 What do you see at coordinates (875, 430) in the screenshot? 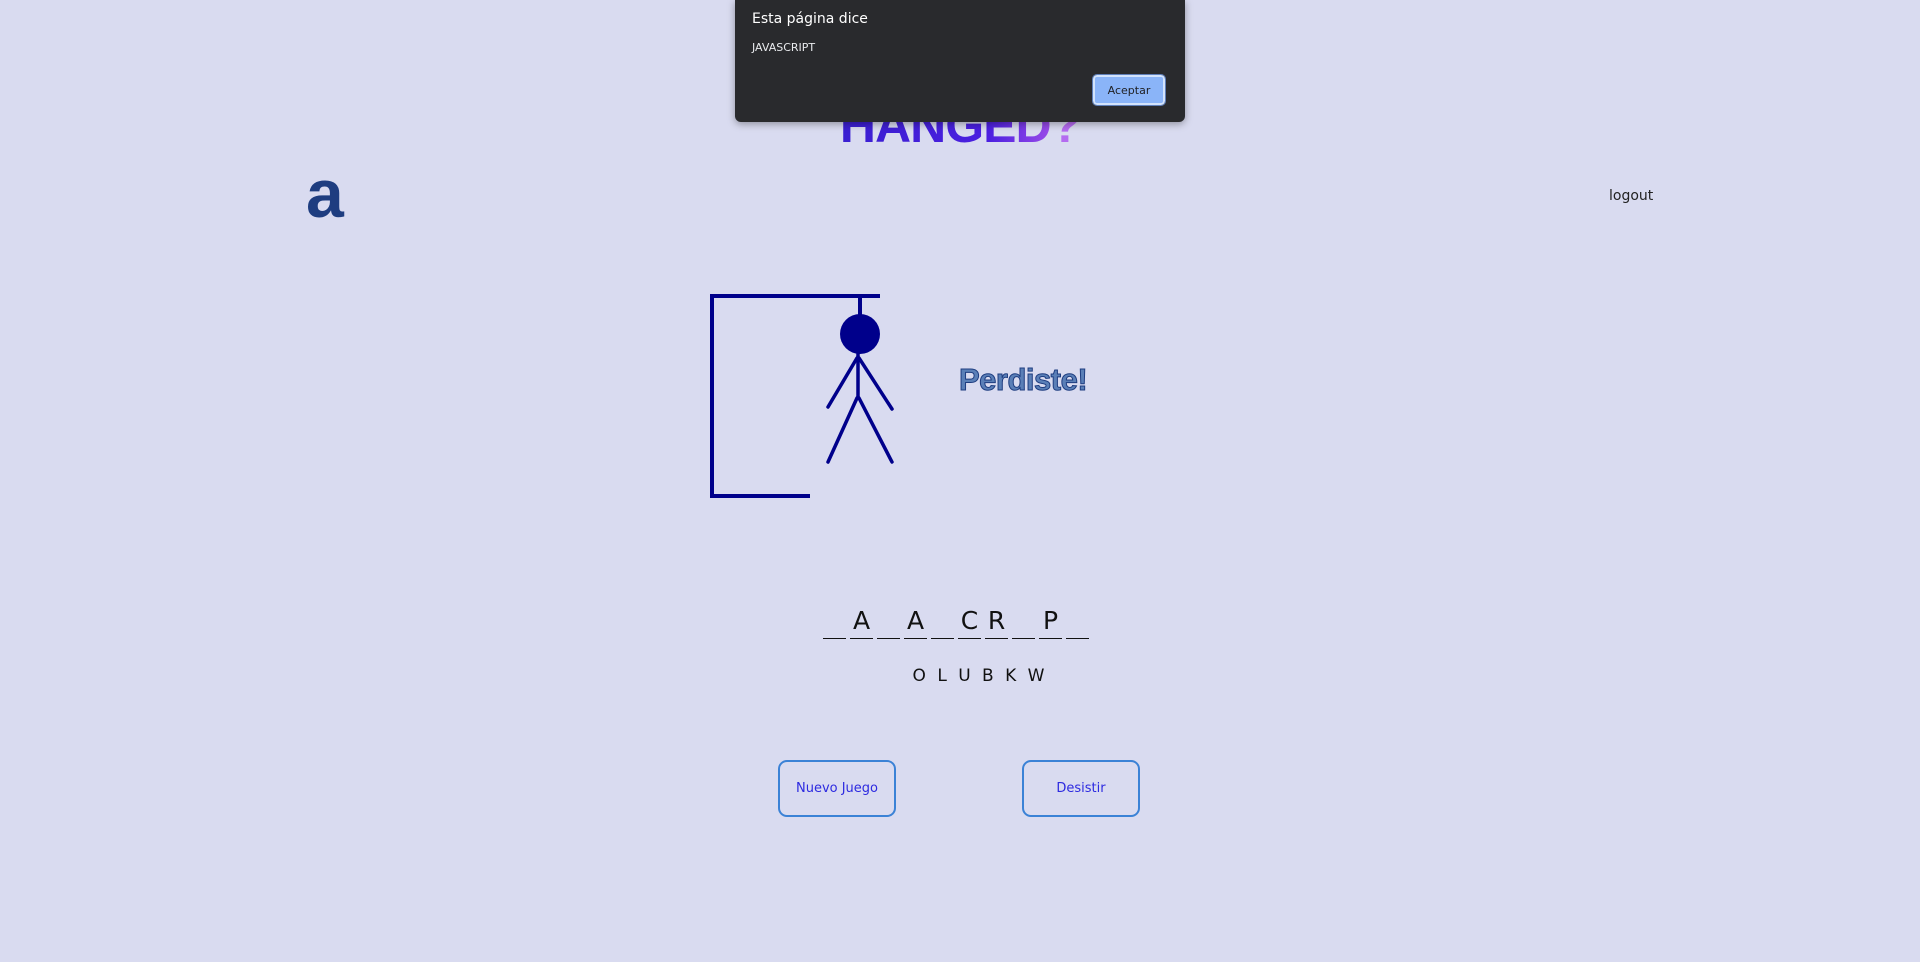
I see `hangman-right-leg` at bounding box center [875, 430].